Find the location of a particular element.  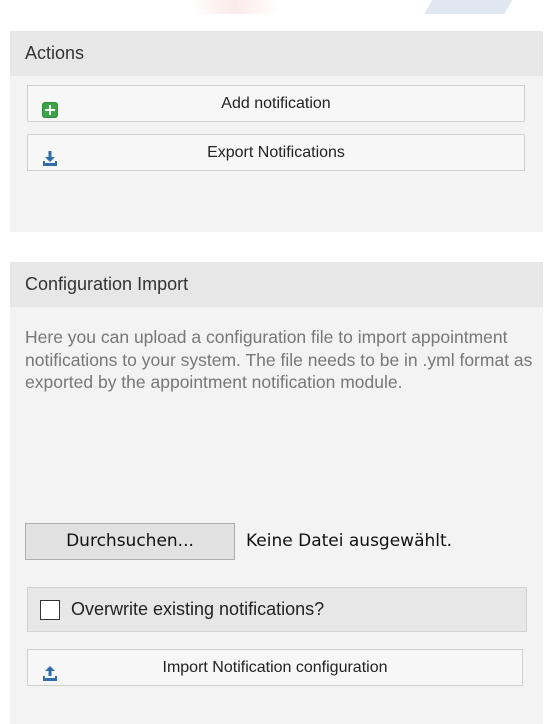

actions-header: Actions is located at coordinates (276, 53).